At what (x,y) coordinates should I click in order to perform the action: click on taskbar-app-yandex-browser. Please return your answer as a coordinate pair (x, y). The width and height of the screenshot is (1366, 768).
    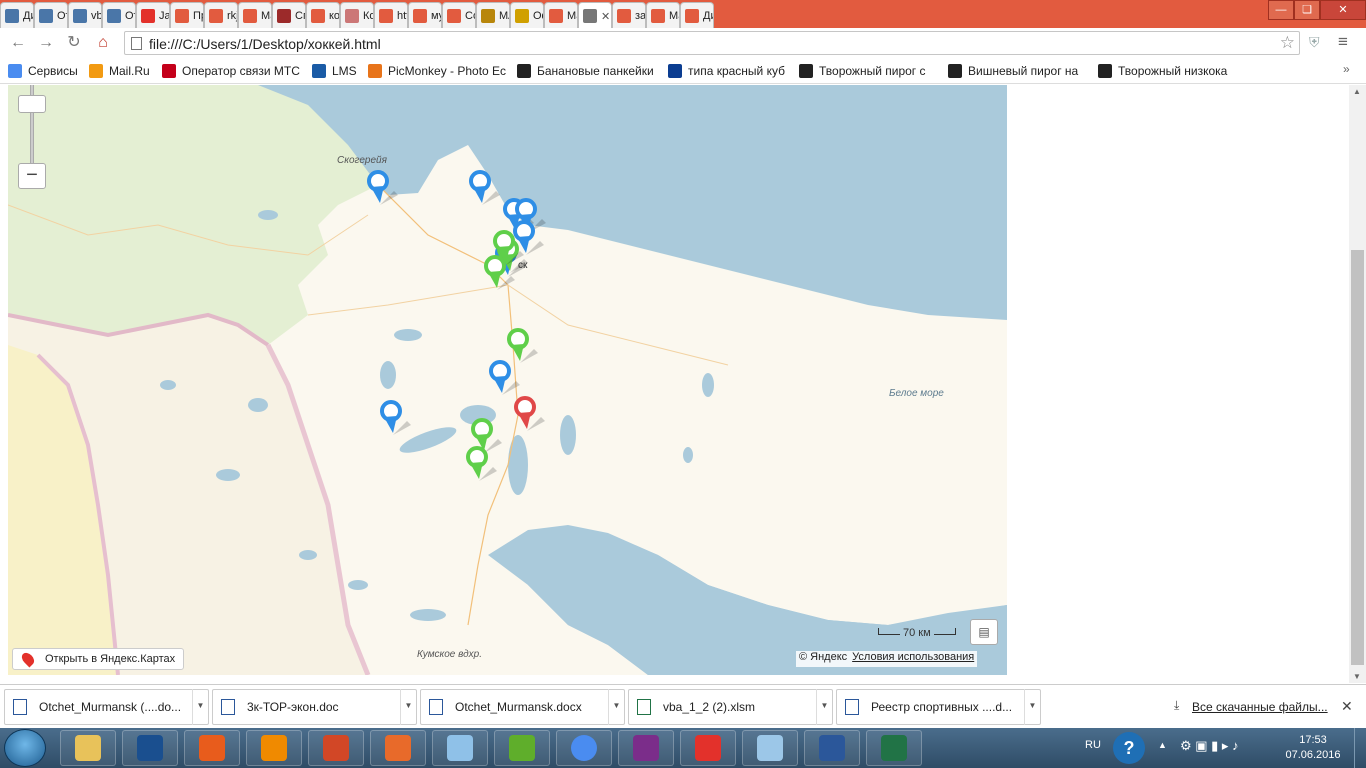
    Looking at the image, I should click on (708, 748).